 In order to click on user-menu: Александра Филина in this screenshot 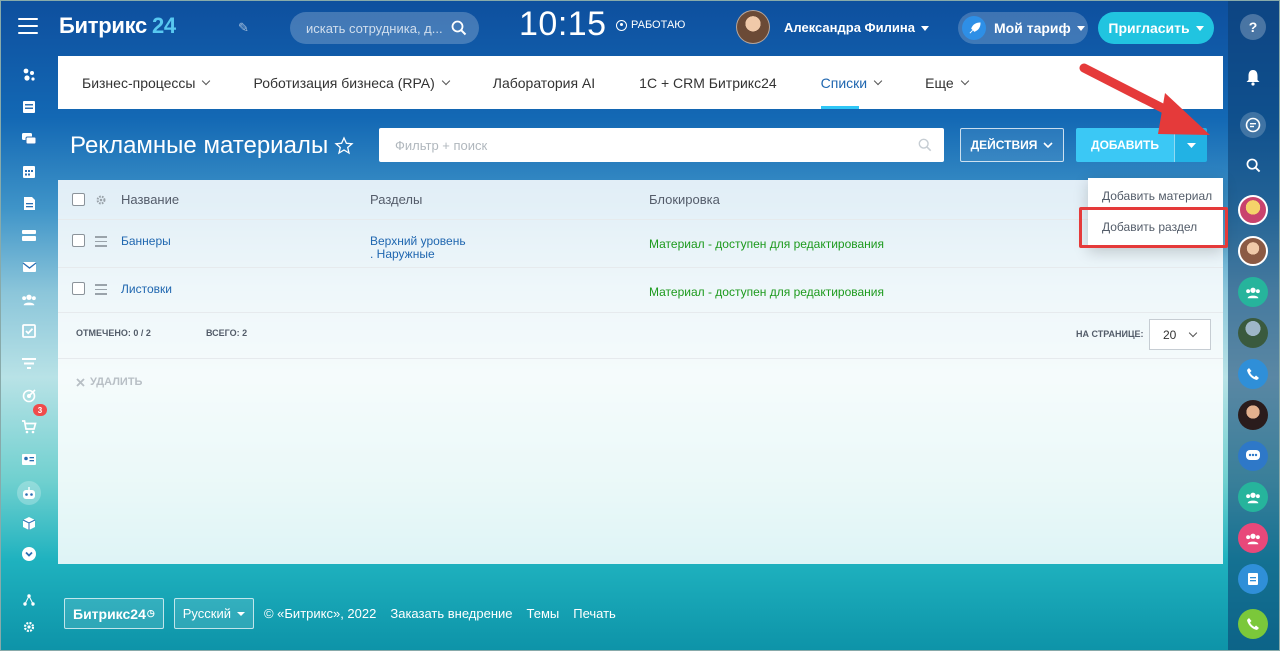, I will do `click(832, 27)`.